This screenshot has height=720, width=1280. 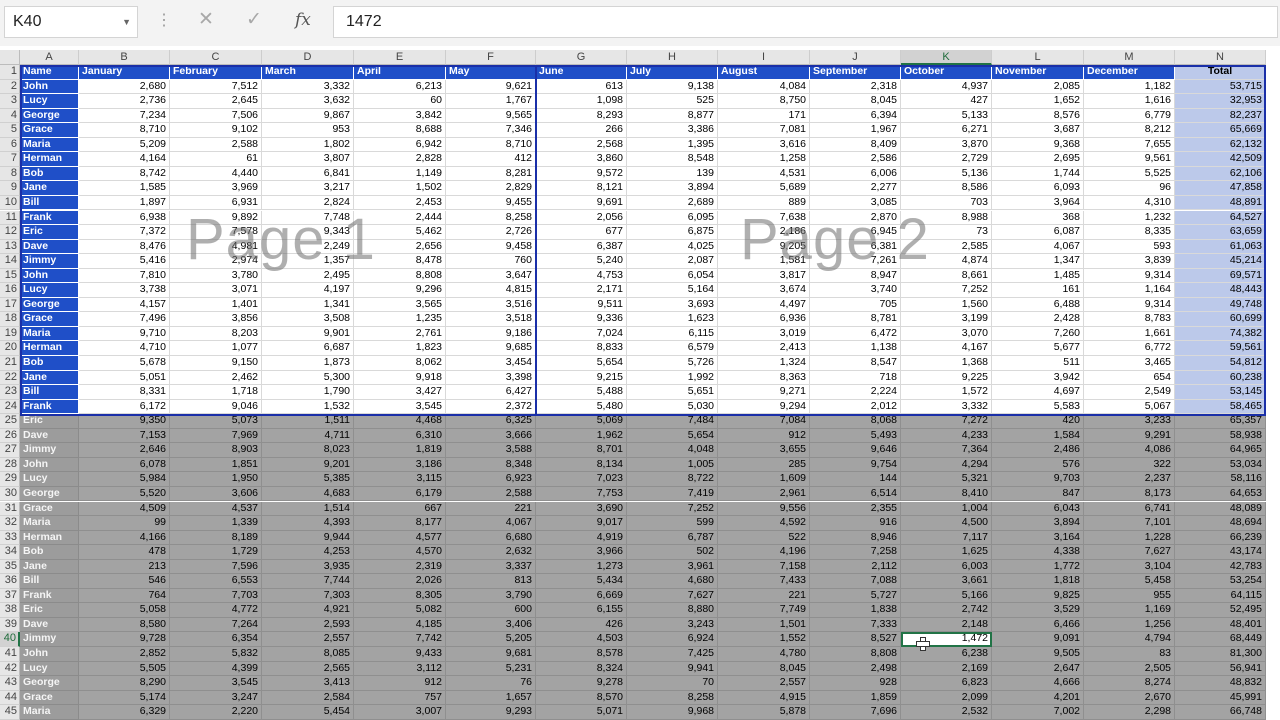 What do you see at coordinates (49, 378) in the screenshot?
I see `name-cell: Jane` at bounding box center [49, 378].